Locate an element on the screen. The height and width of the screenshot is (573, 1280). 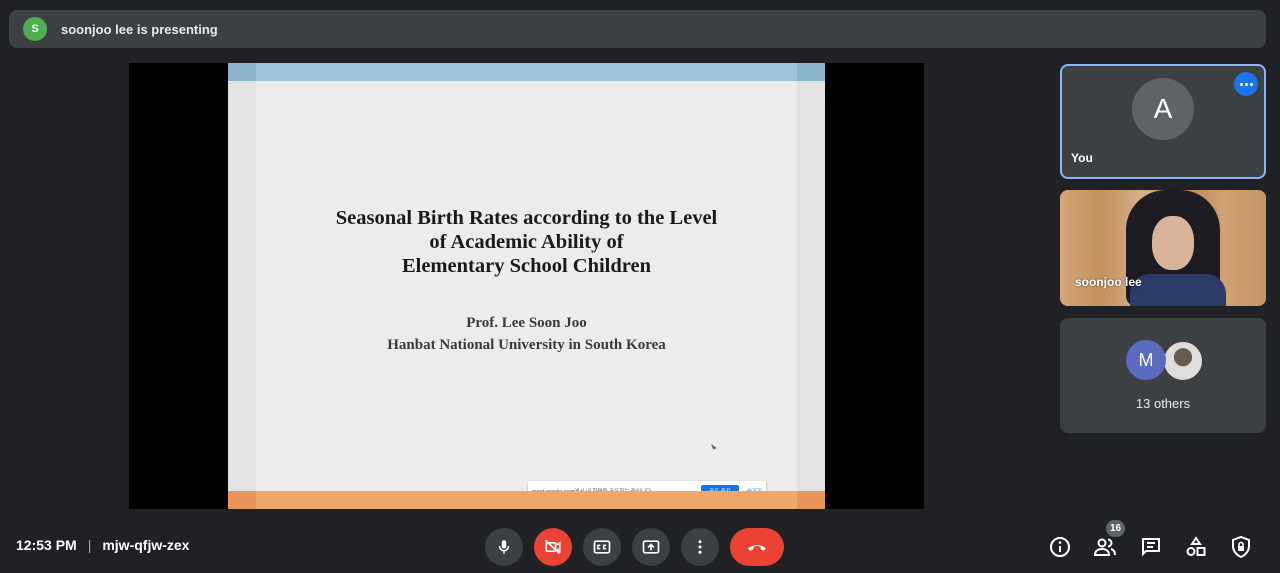
more-options-icon is located at coordinates (1246, 84).